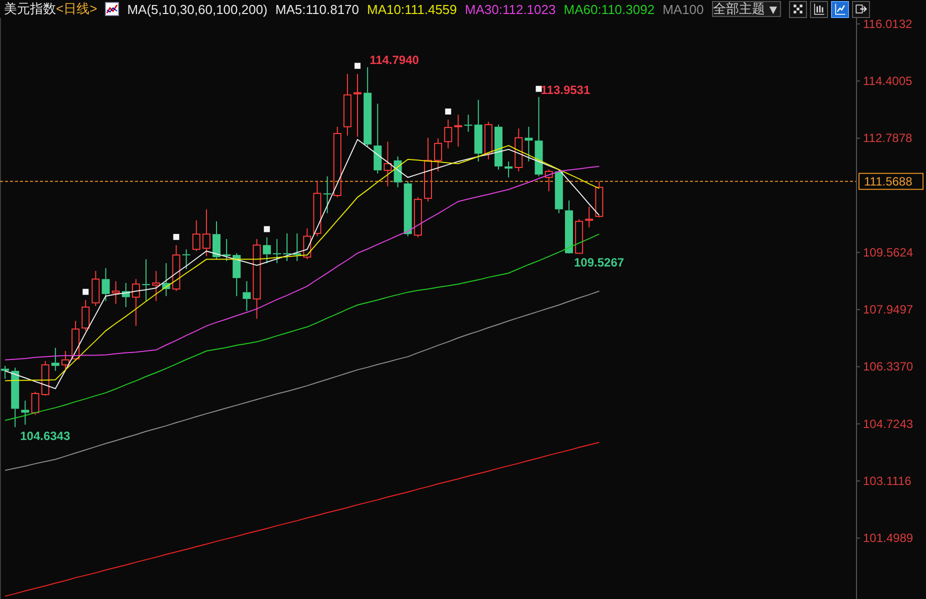 The image size is (926, 599). Describe the element at coordinates (888, 252) in the screenshot. I see `price-axis-label: 109.5624` at that location.